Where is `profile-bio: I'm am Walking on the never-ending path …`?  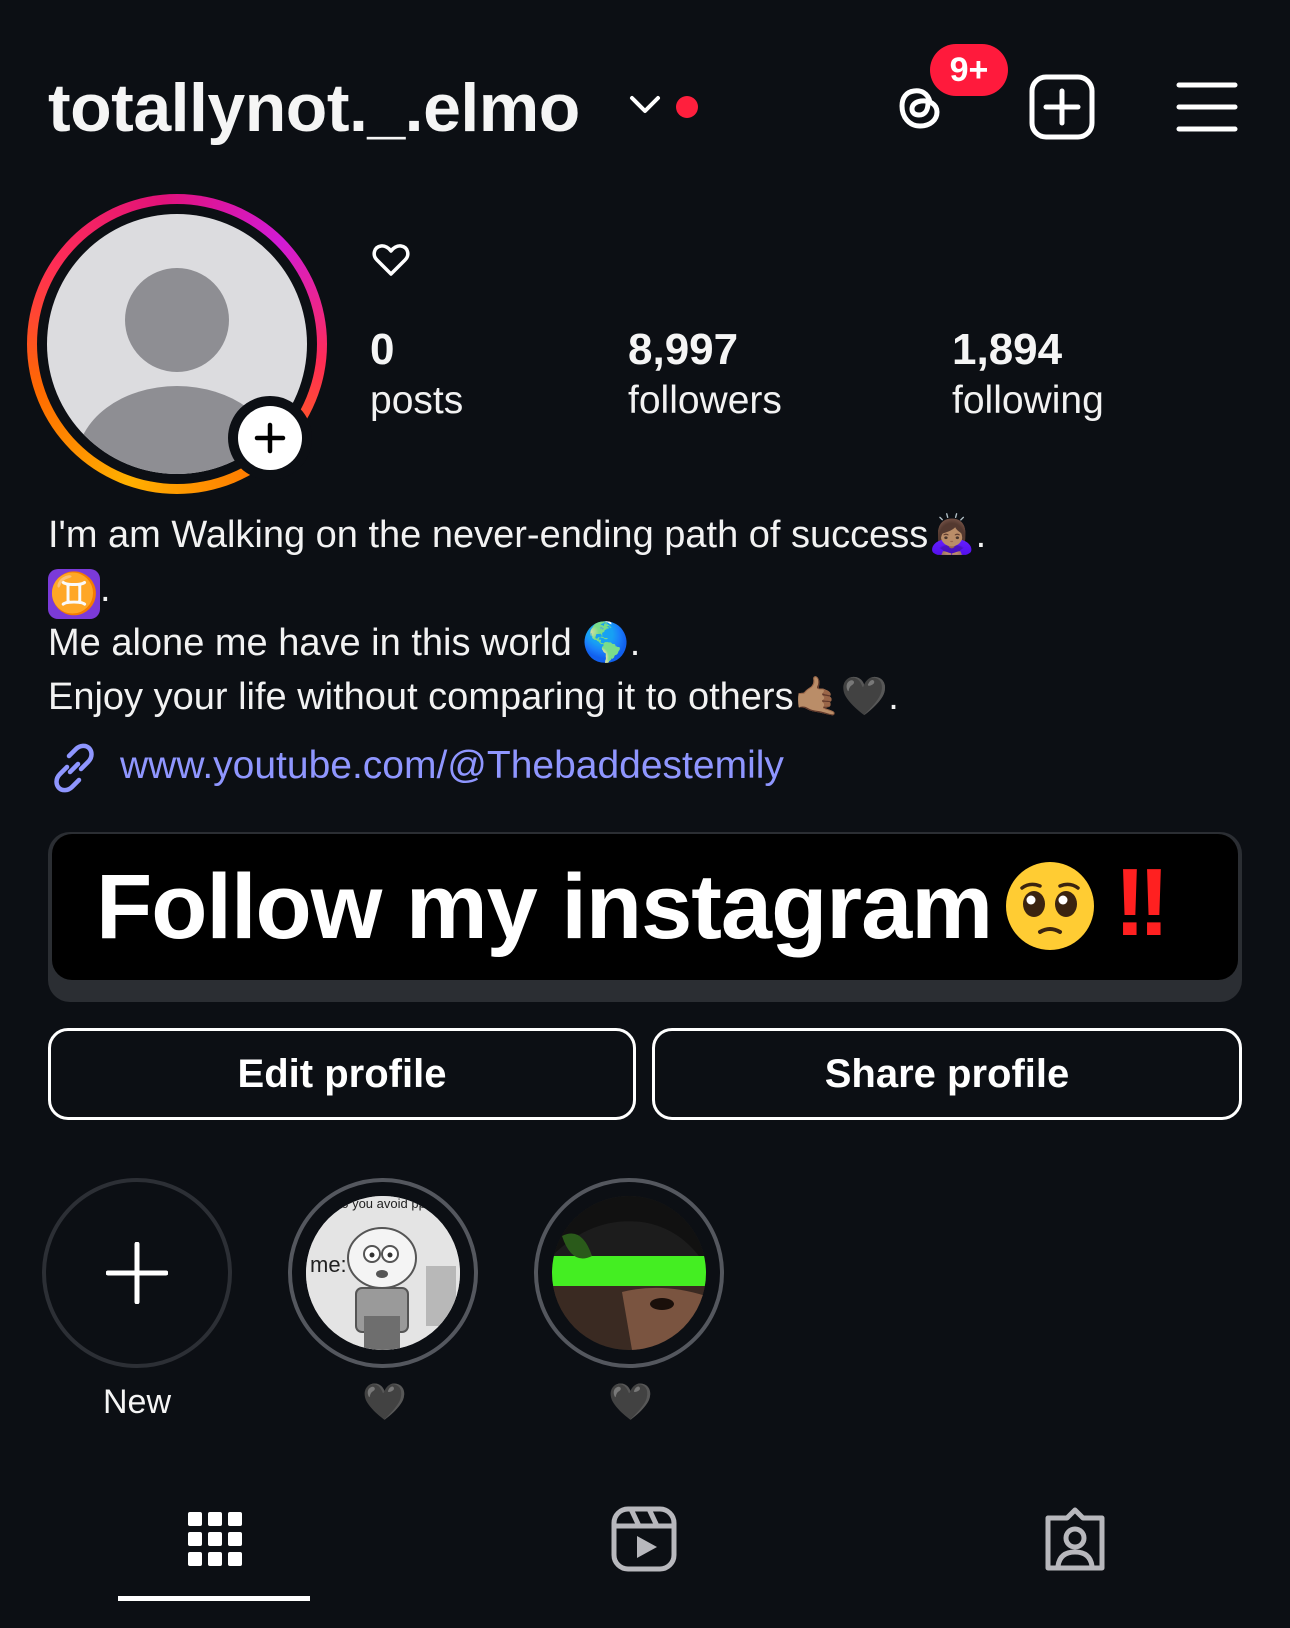 profile-bio: I'm am Walking on the never-ending path … is located at coordinates (648, 616).